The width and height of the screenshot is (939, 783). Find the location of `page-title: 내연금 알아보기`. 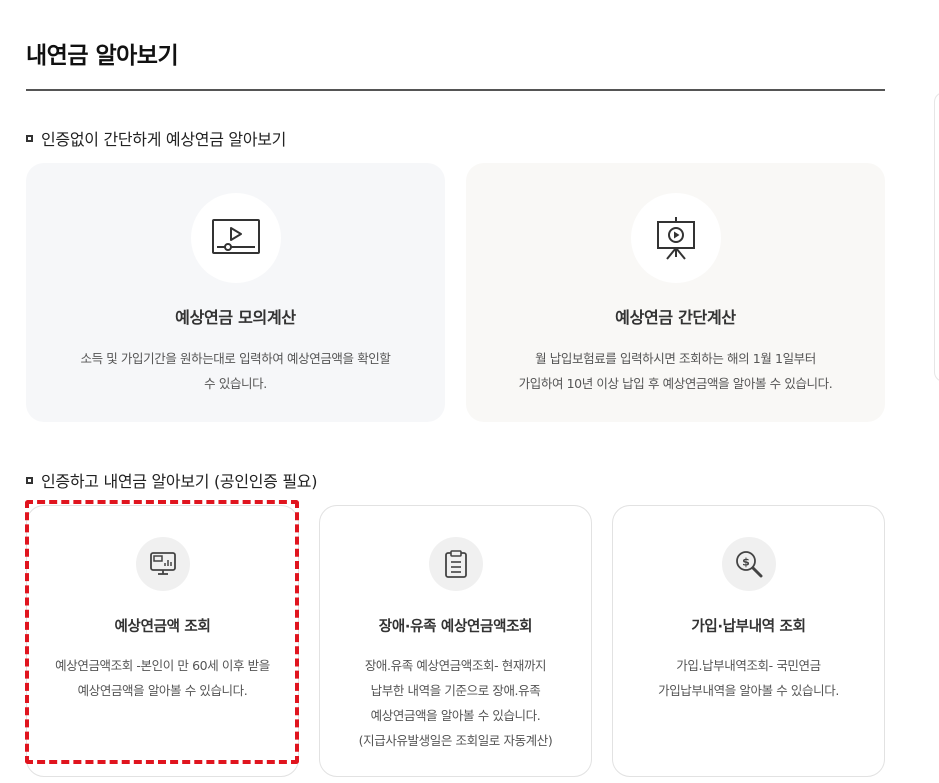

page-title: 내연금 알아보기 is located at coordinates (102, 56).